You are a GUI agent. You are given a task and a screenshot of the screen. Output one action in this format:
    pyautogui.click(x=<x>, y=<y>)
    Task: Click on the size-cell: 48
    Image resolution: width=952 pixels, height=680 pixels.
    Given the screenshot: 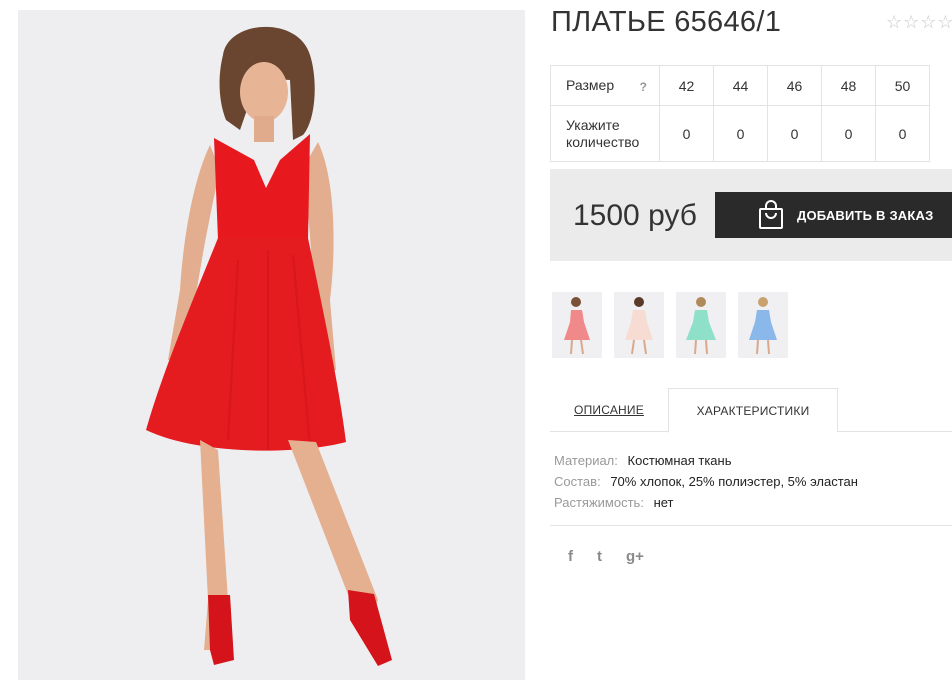 What is the action you would take?
    pyautogui.click(x=848, y=85)
    